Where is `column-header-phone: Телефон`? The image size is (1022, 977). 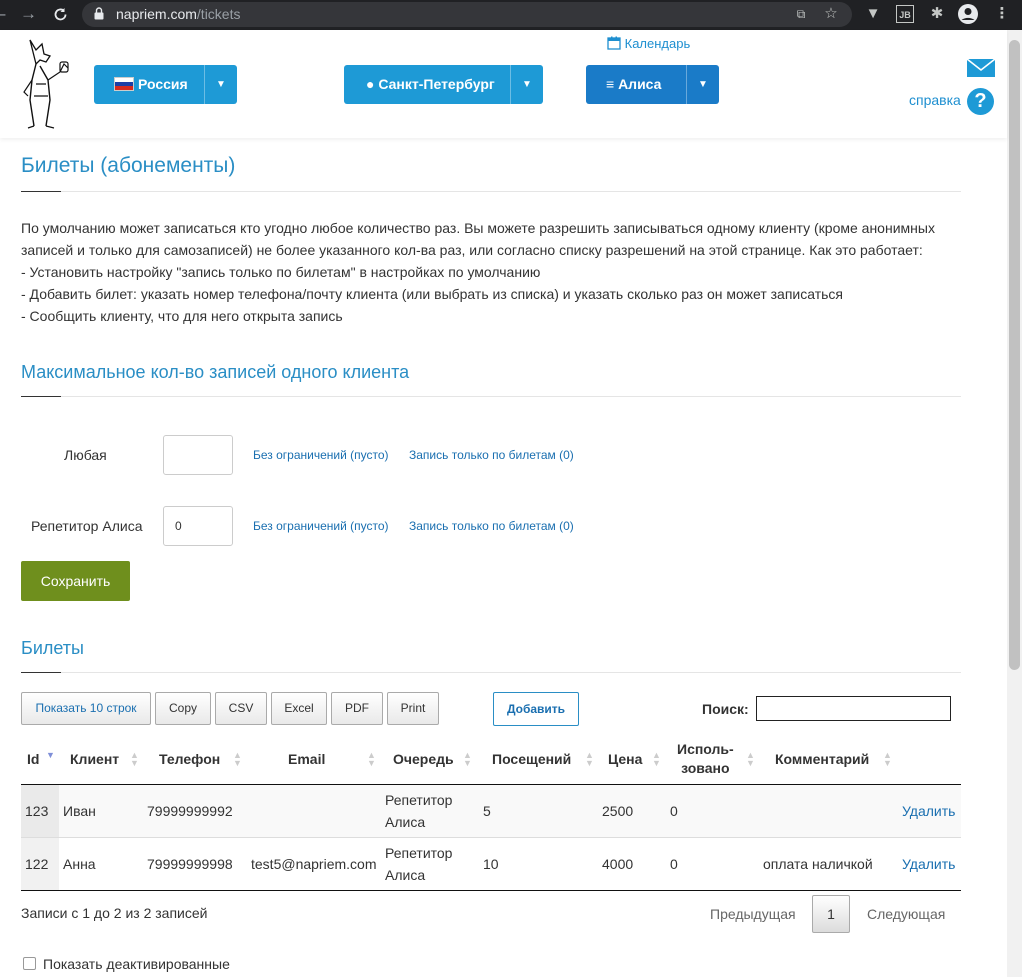
column-header-phone: Телефон is located at coordinates (189, 759).